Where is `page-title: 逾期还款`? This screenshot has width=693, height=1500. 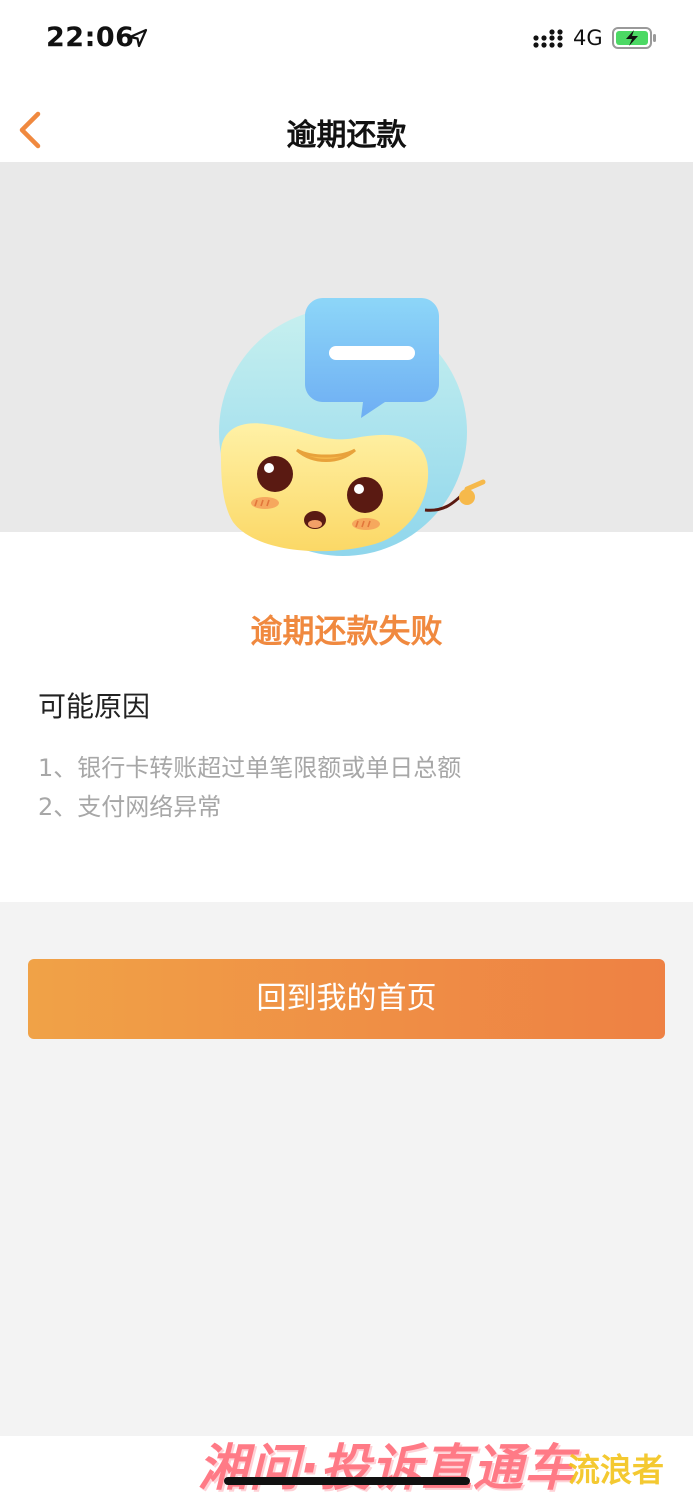
page-title: 逾期还款 is located at coordinates (346, 135).